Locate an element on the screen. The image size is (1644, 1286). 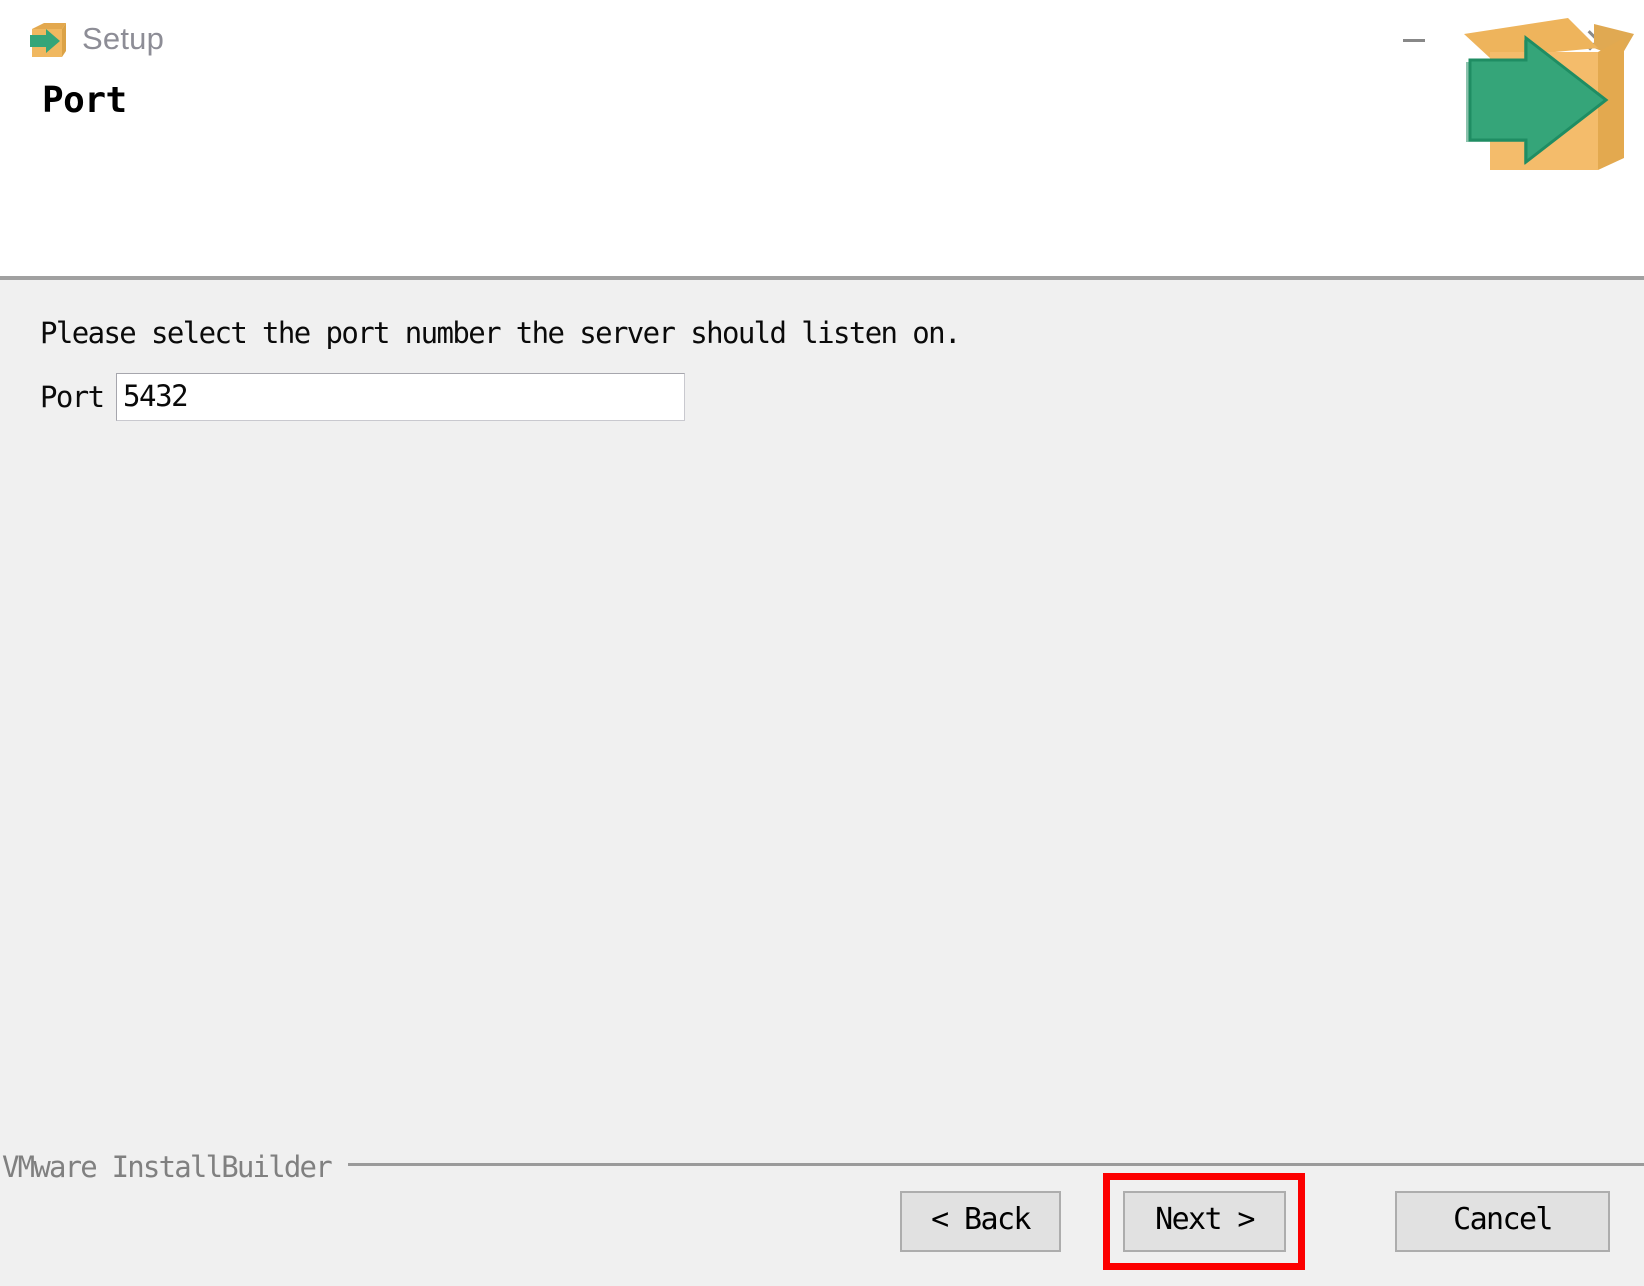
window-title: Setup is located at coordinates (123, 38).